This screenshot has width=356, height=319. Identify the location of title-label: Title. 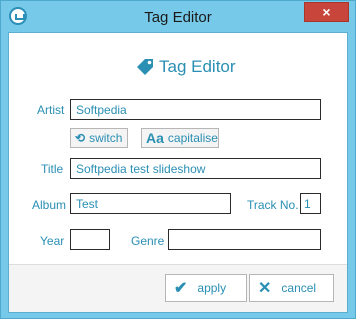
(52, 169).